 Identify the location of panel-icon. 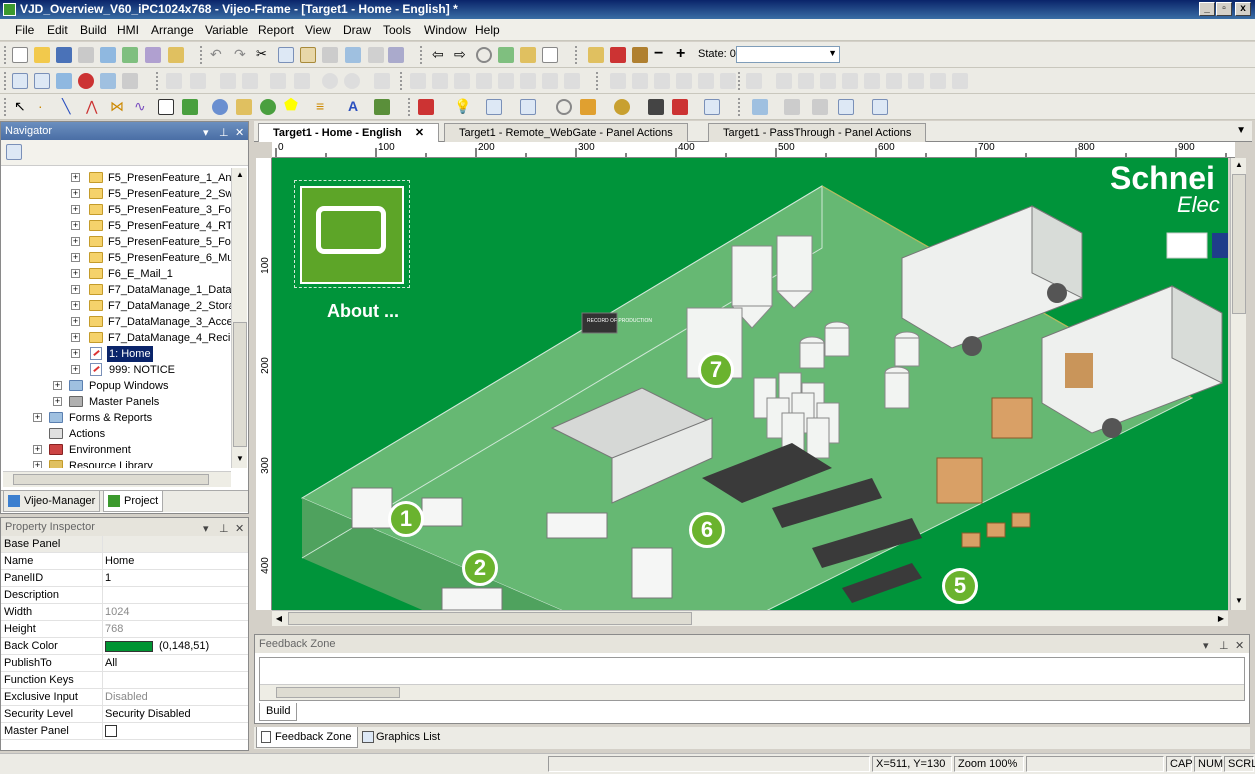
(550, 55).